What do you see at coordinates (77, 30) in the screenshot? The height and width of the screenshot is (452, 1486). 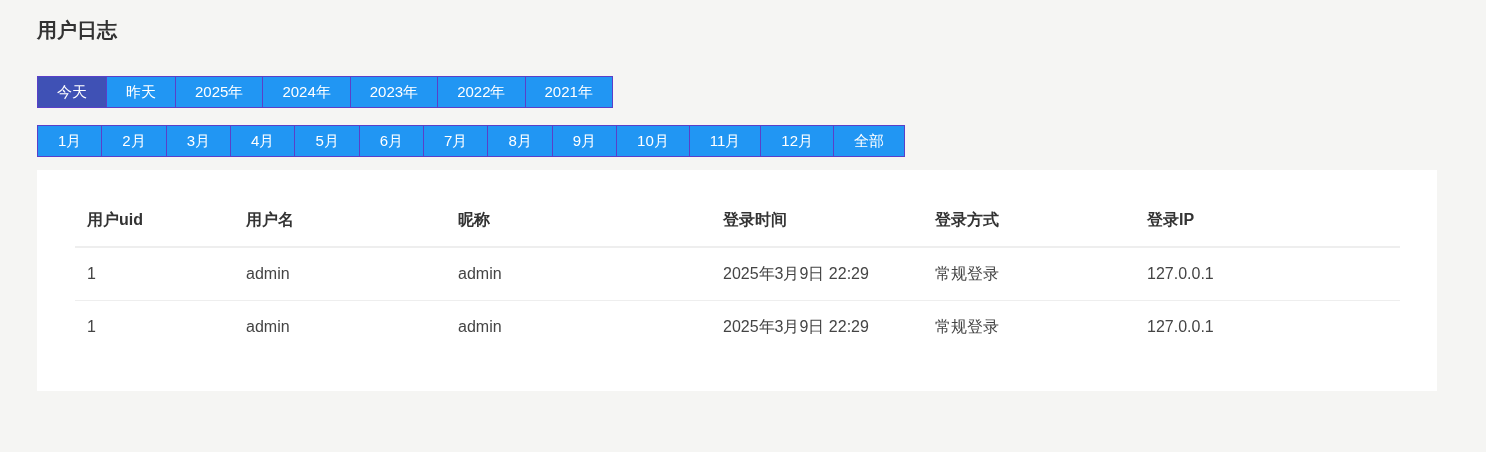 I see `page-title: 用户日志` at bounding box center [77, 30].